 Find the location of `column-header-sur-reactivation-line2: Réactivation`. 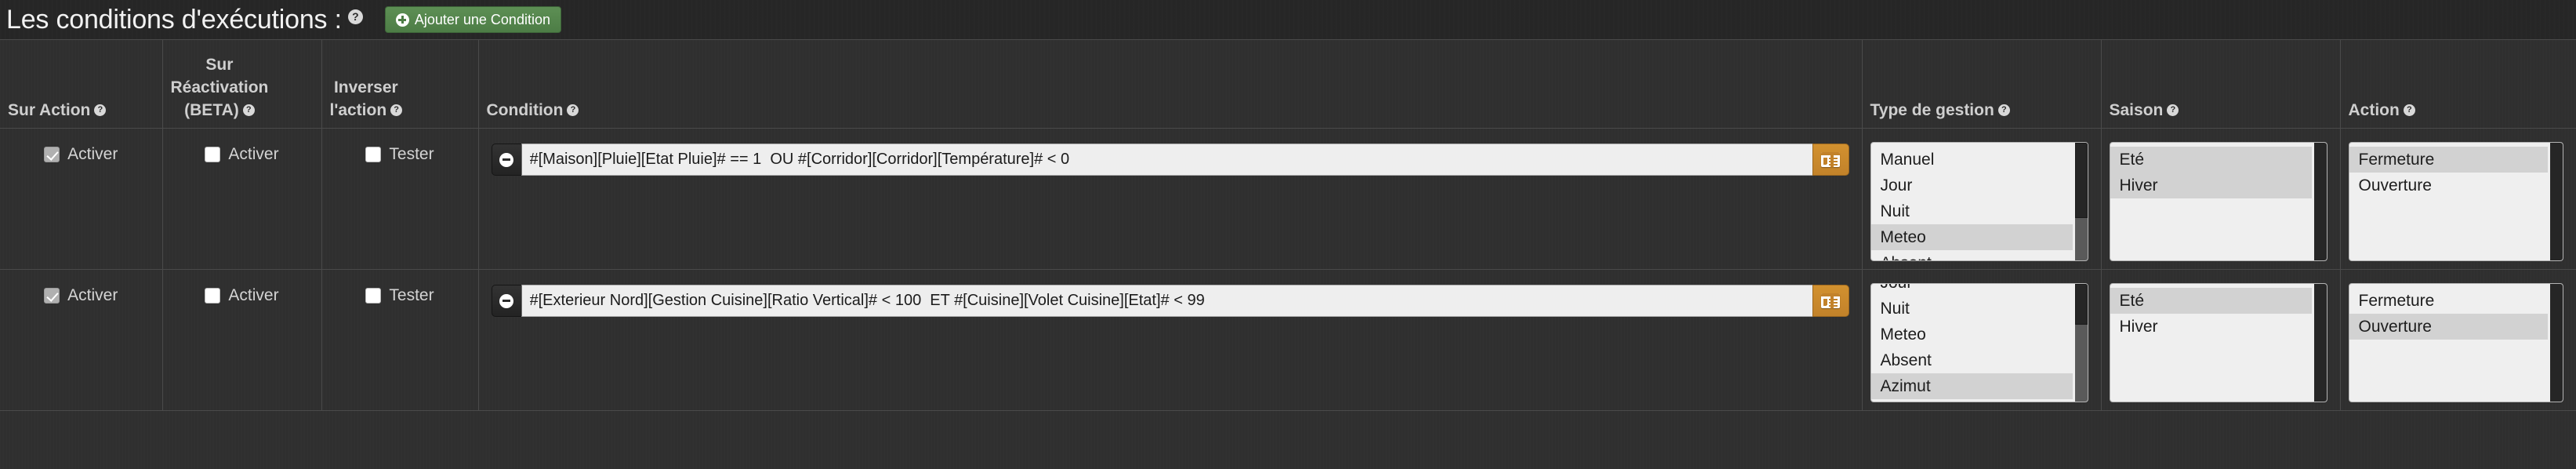

column-header-sur-reactivation-line2: Réactivation is located at coordinates (220, 87).